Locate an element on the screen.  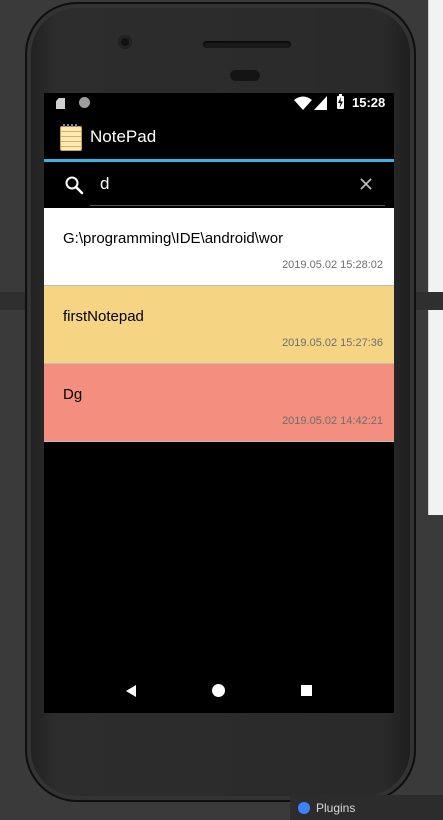
sd-card-icon is located at coordinates (60, 103).